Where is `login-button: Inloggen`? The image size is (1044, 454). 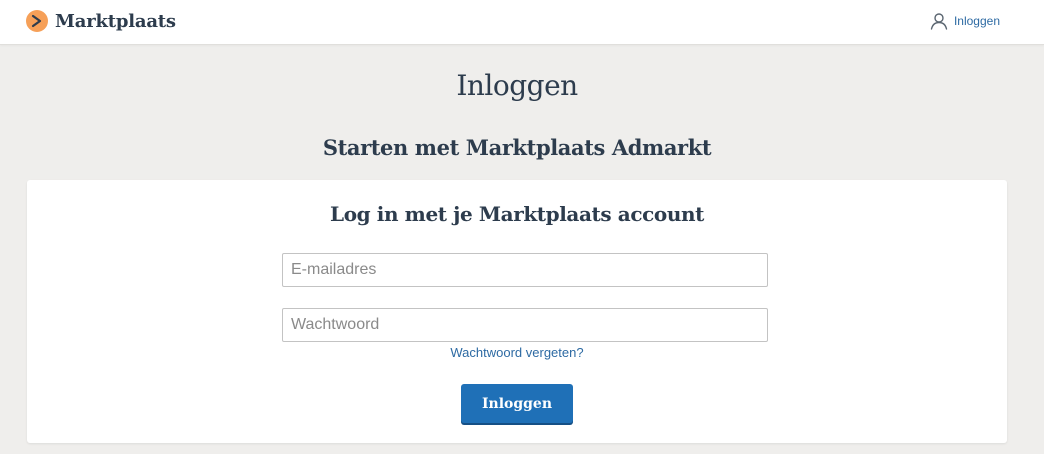 login-button: Inloggen is located at coordinates (517, 403).